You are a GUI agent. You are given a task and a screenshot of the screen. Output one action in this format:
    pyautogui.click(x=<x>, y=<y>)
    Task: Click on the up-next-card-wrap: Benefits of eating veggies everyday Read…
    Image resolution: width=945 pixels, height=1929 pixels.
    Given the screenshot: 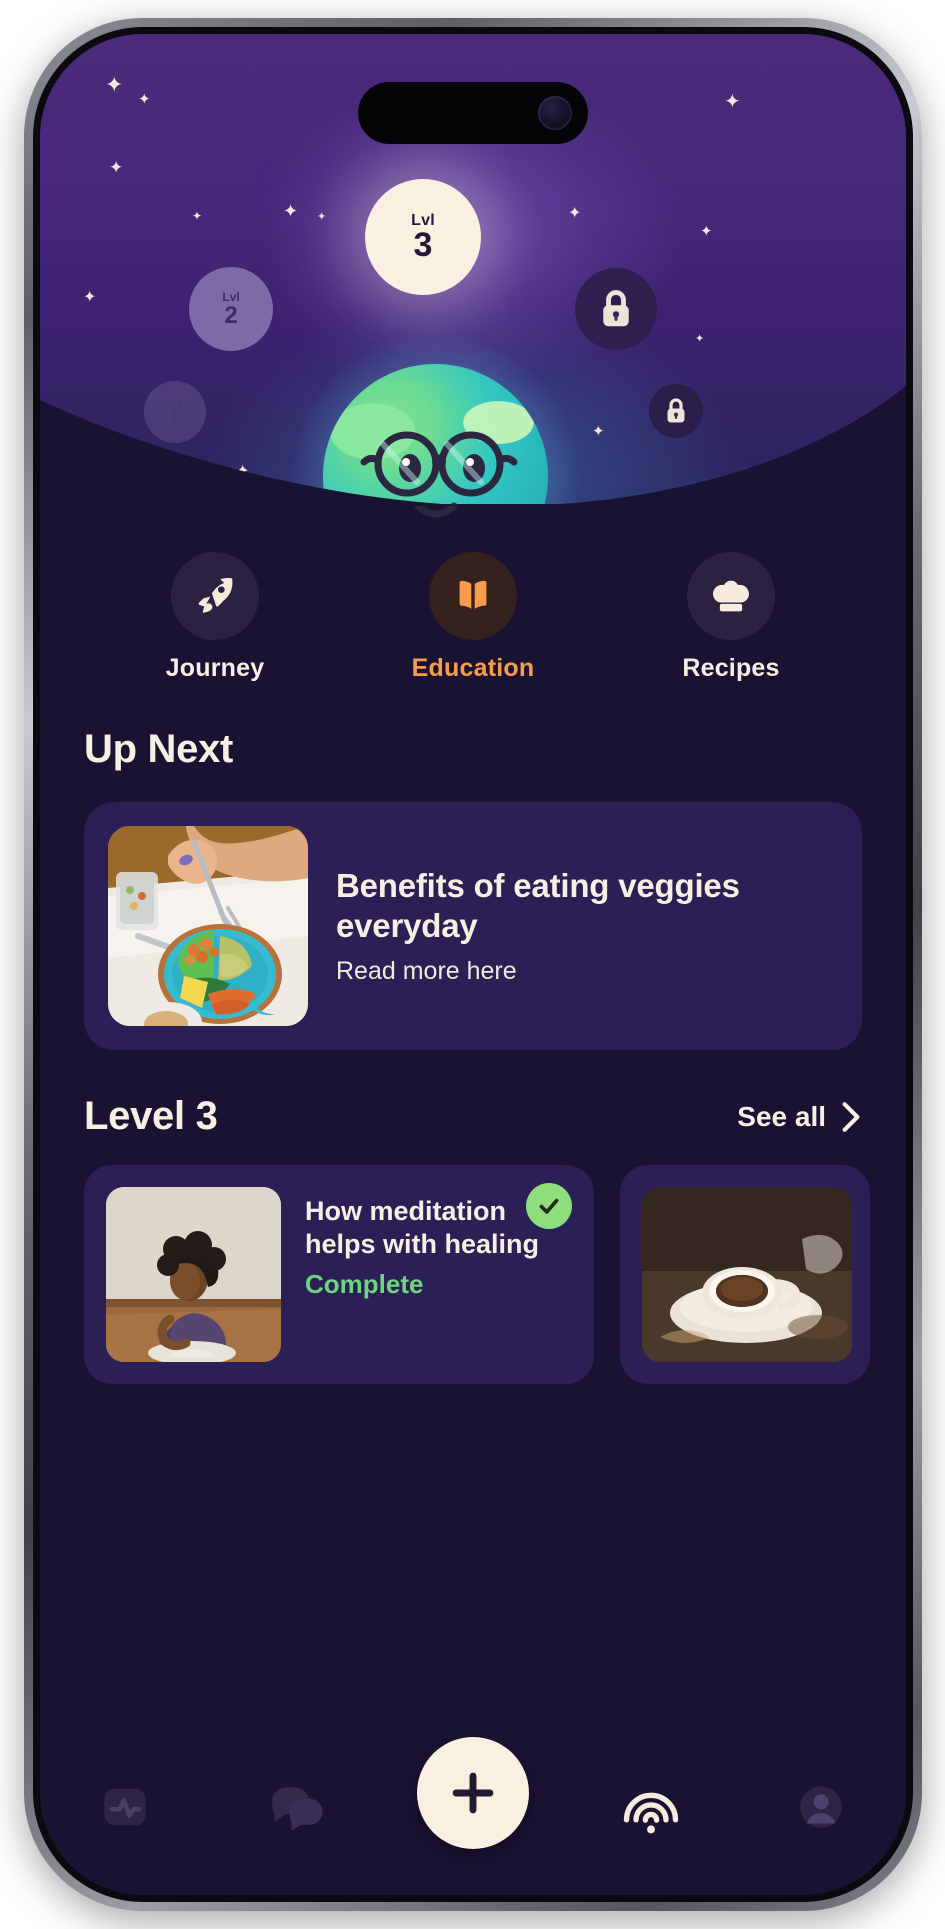 What is the action you would take?
    pyautogui.click(x=473, y=926)
    